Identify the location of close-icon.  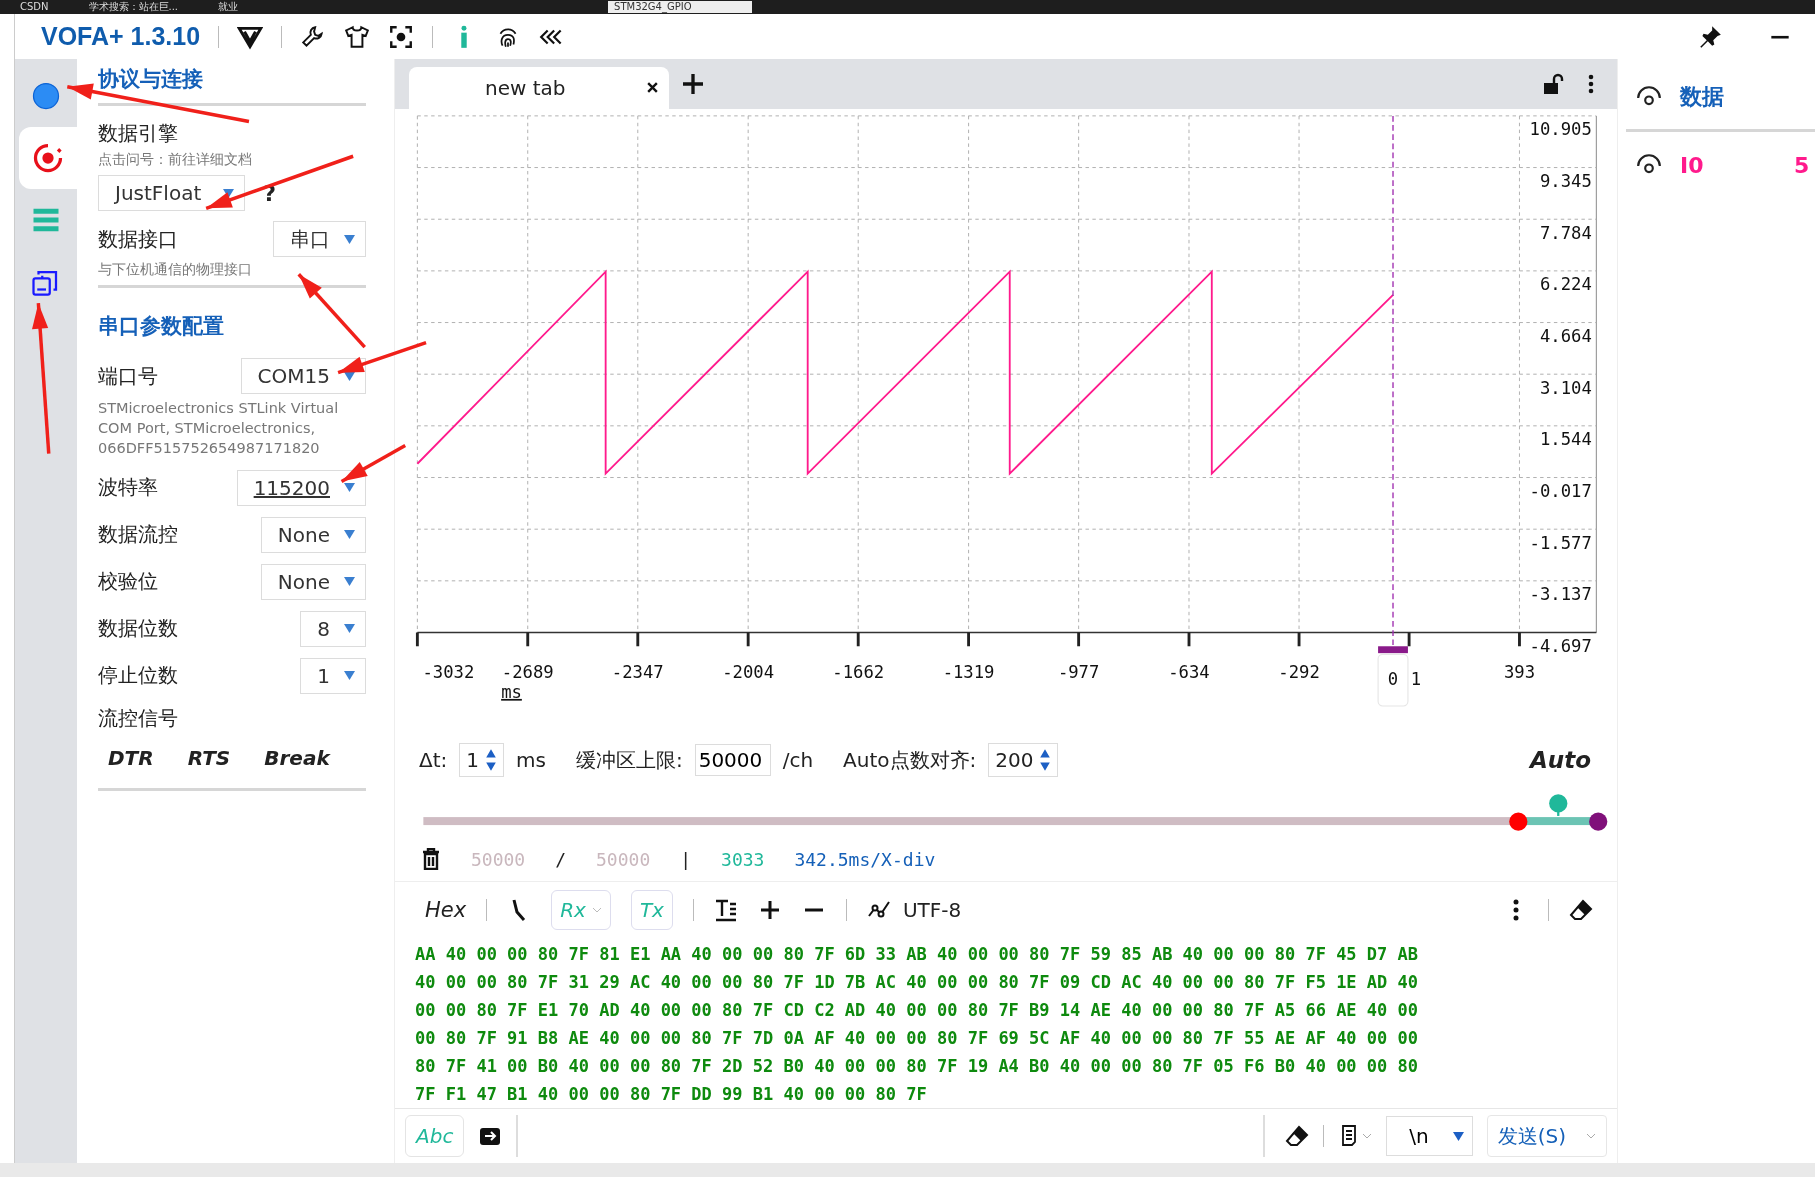
(652, 88).